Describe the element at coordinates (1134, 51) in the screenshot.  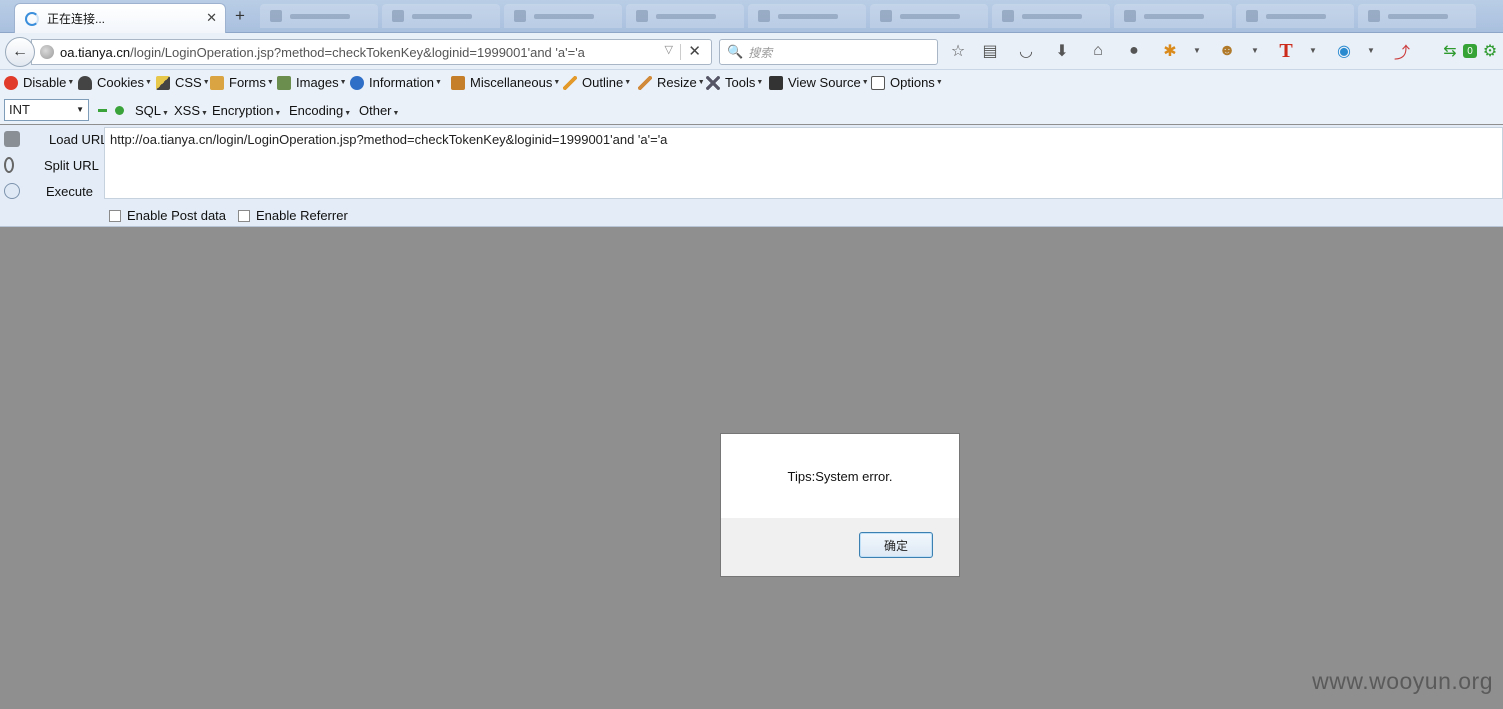
I see `chat-icon: ●` at that location.